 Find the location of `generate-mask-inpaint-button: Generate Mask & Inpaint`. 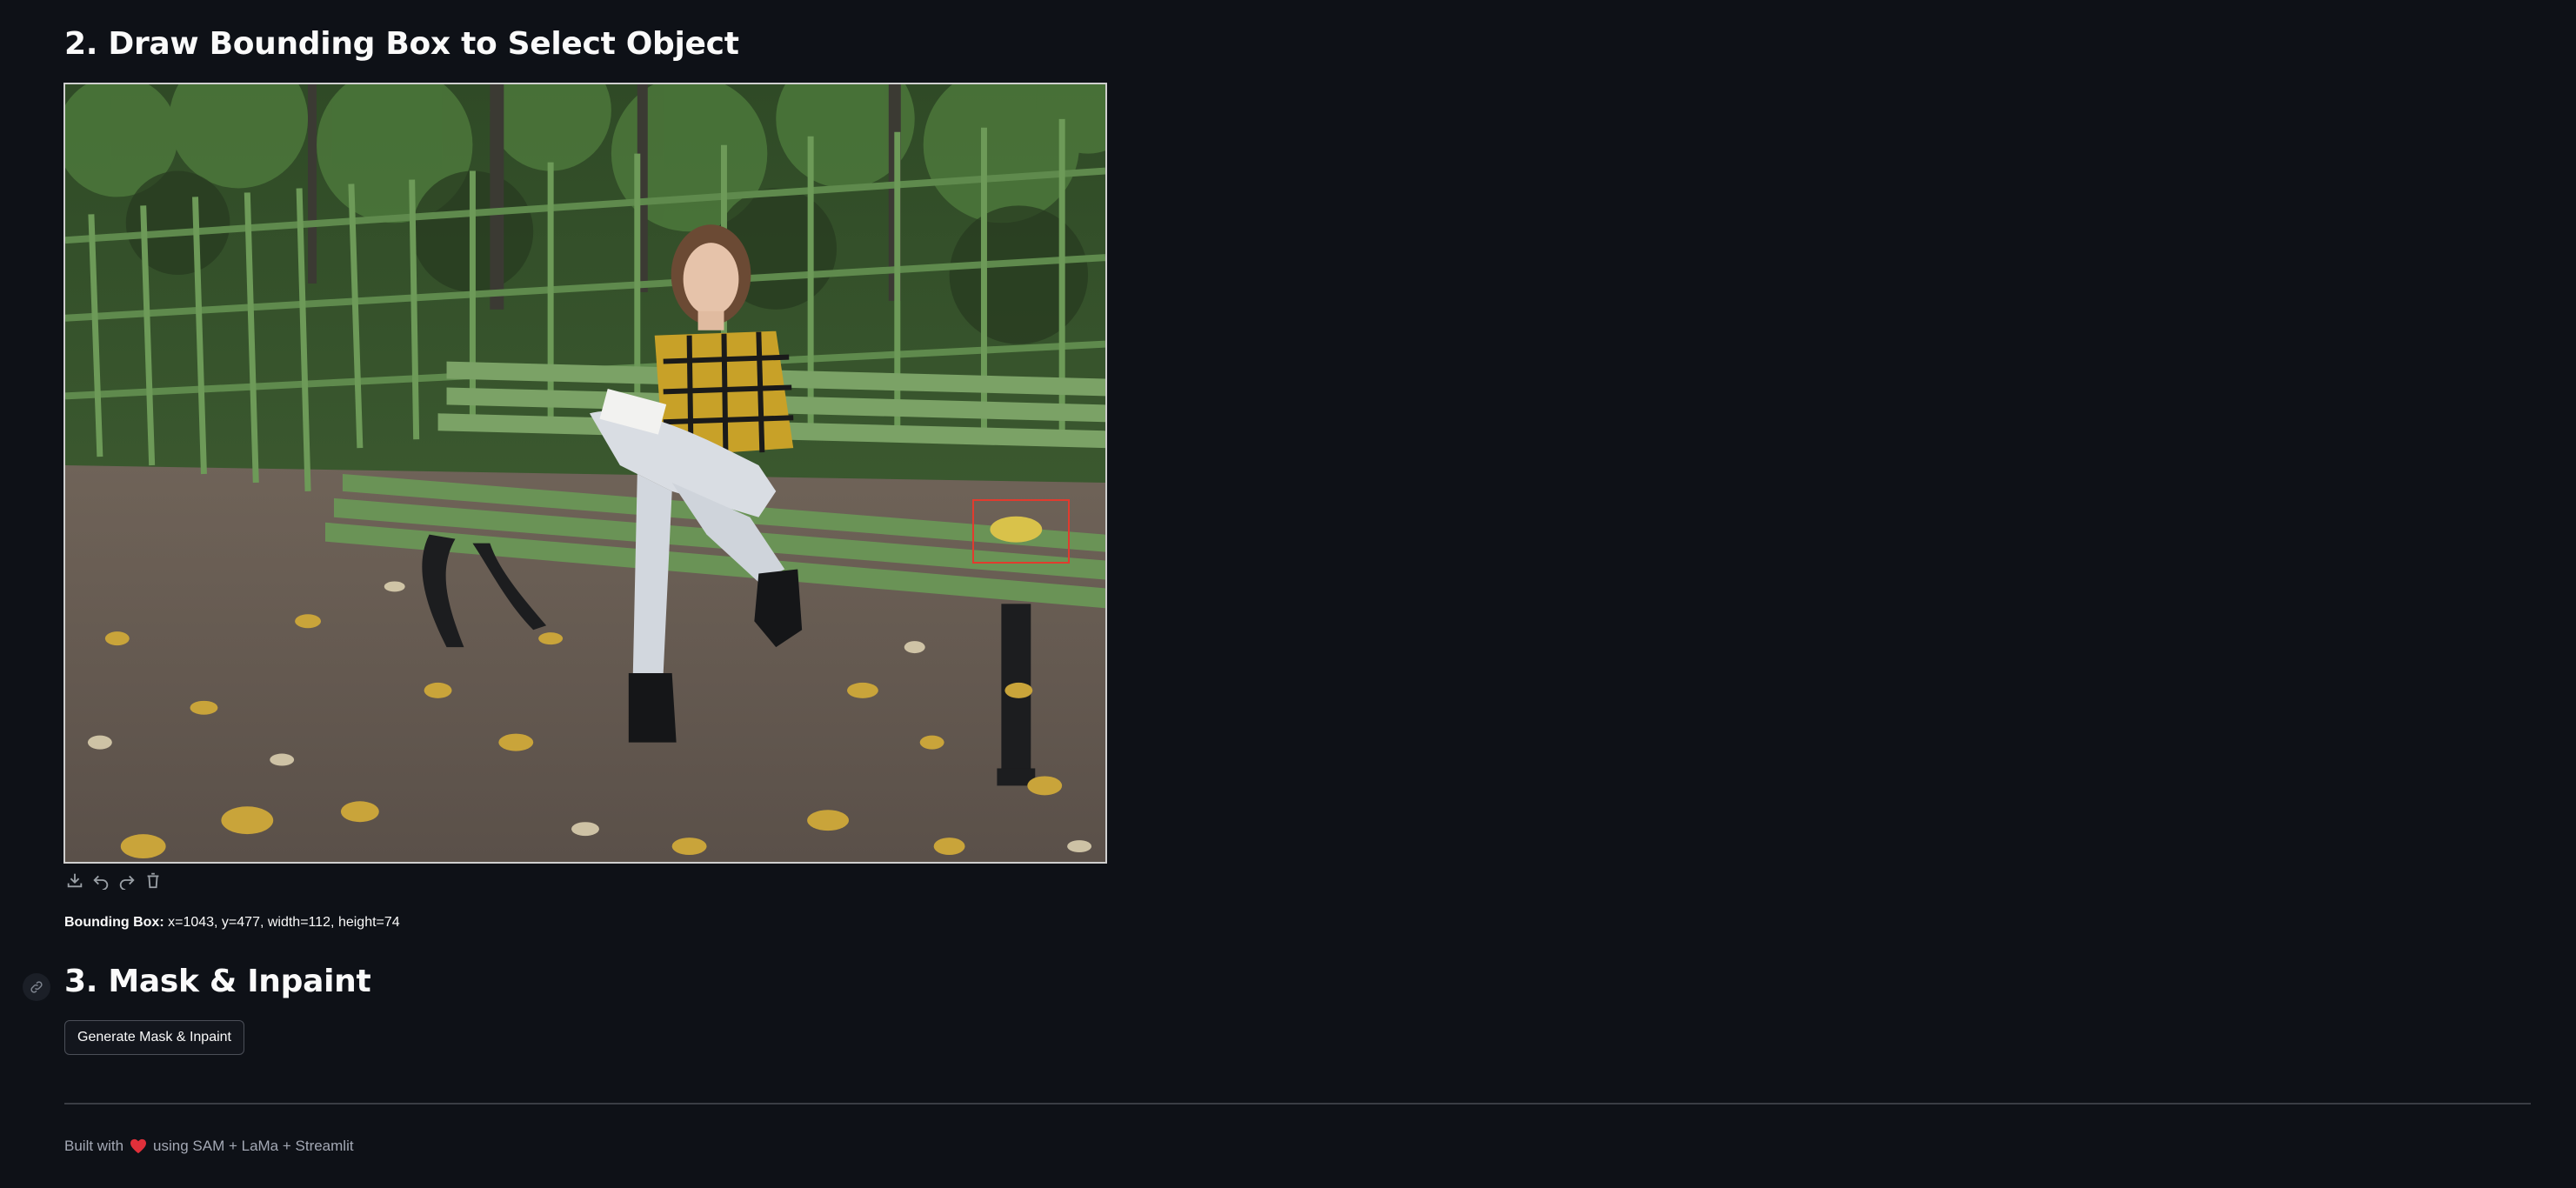

generate-mask-inpaint-button: Generate Mask & Inpaint is located at coordinates (154, 1037).